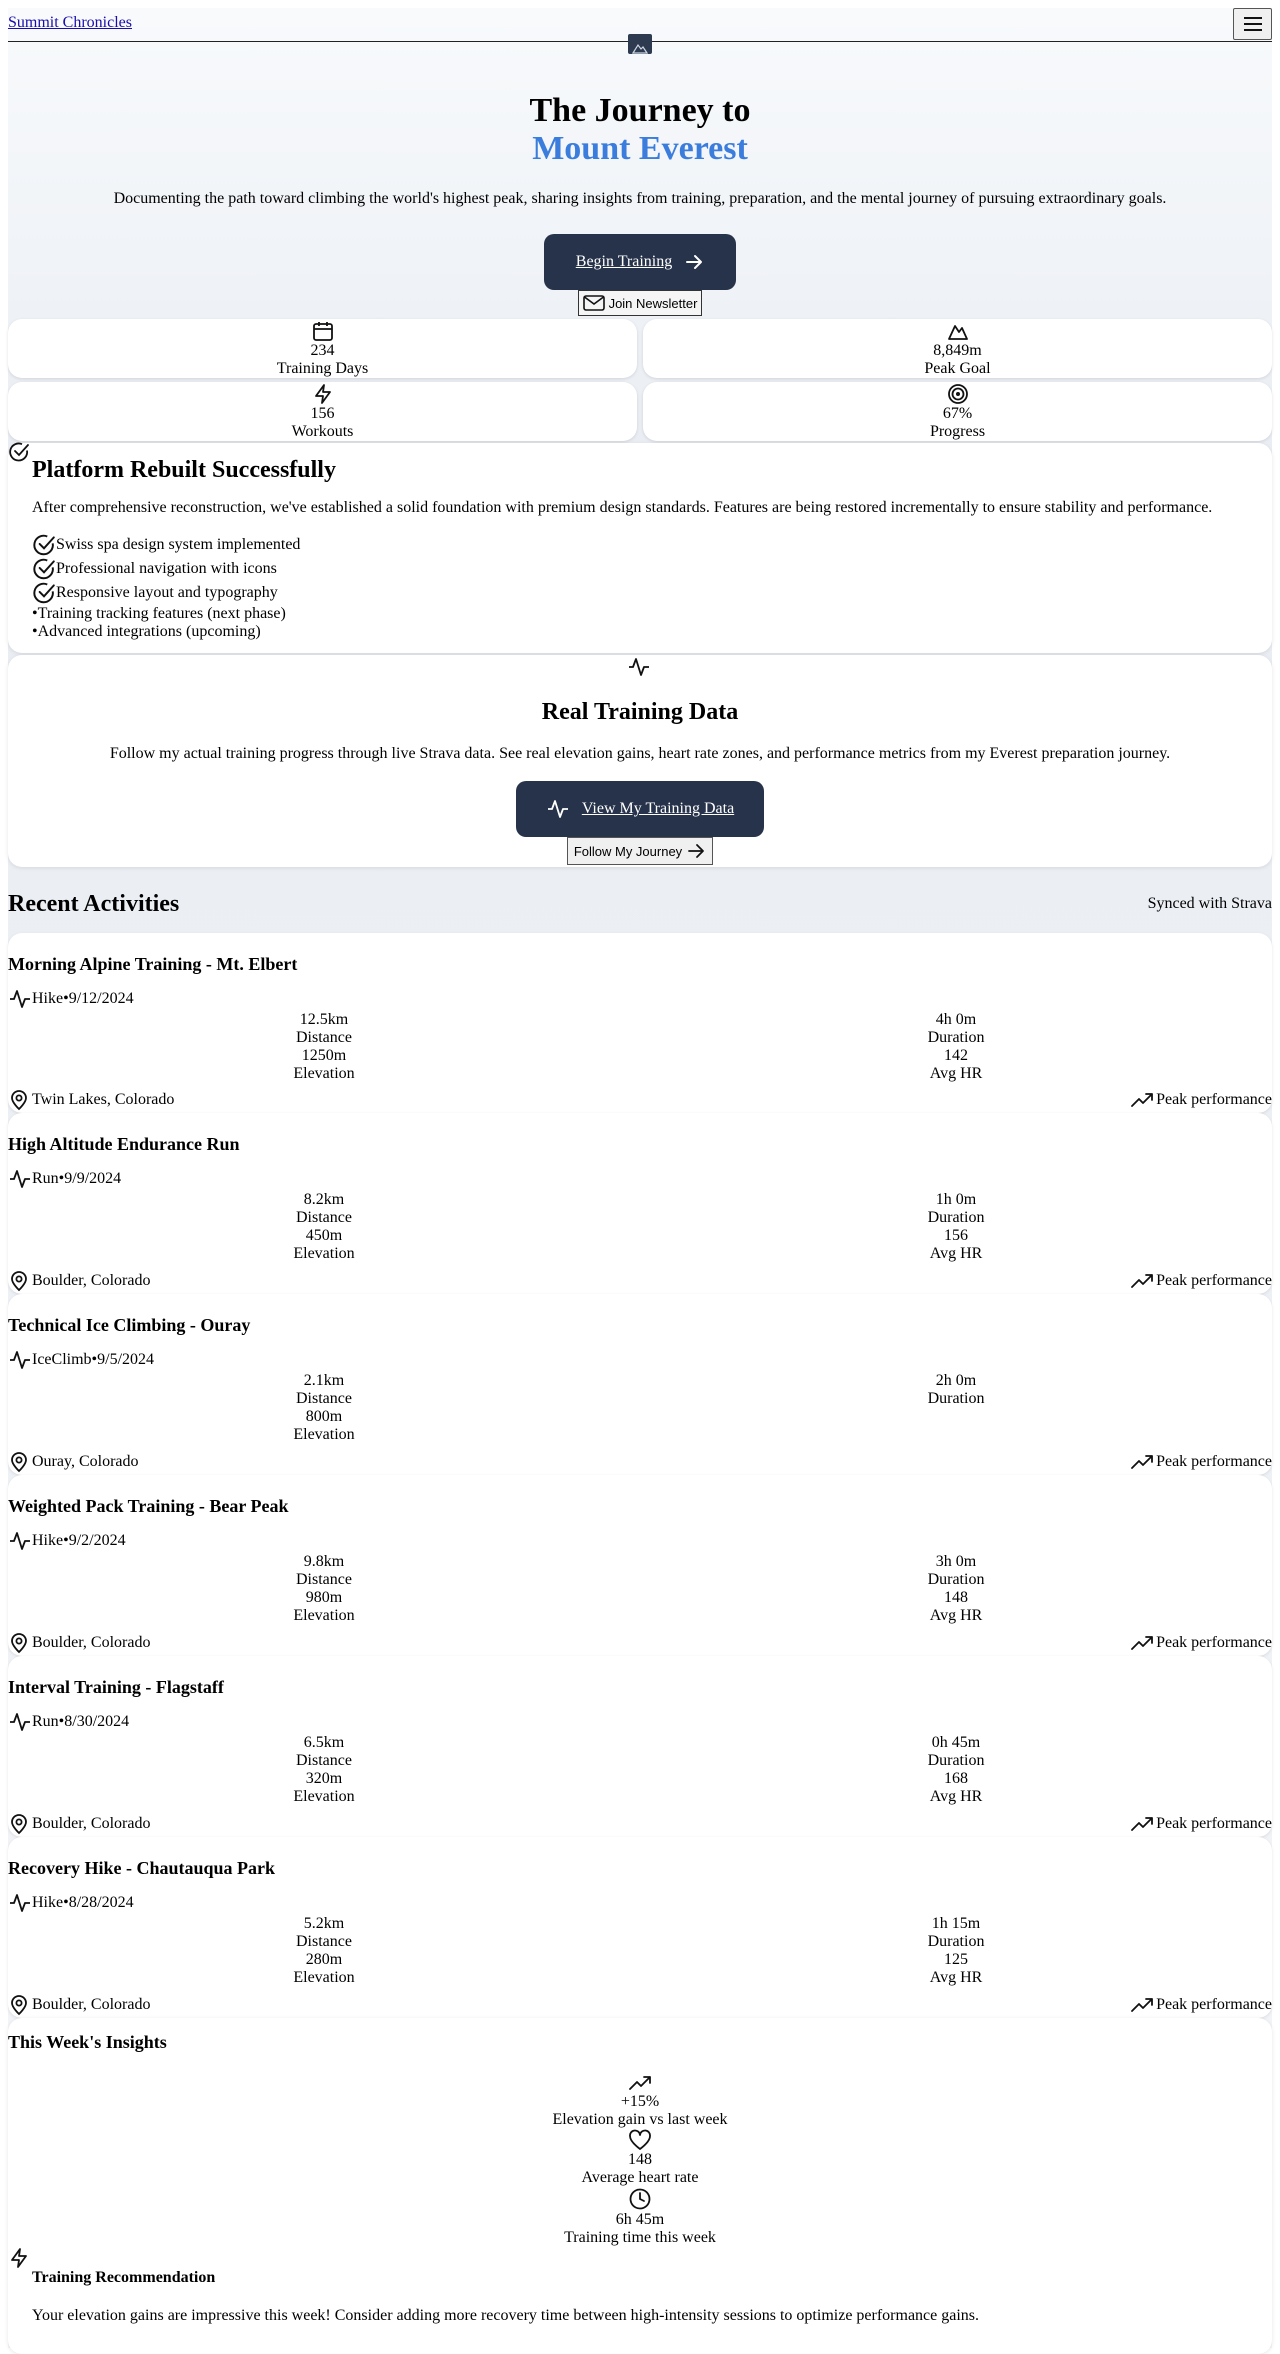 Image resolution: width=1280 pixels, height=2354 pixels. I want to click on activity-footer: Twin Lakes, Colorado Peak performance, so click(640, 1100).